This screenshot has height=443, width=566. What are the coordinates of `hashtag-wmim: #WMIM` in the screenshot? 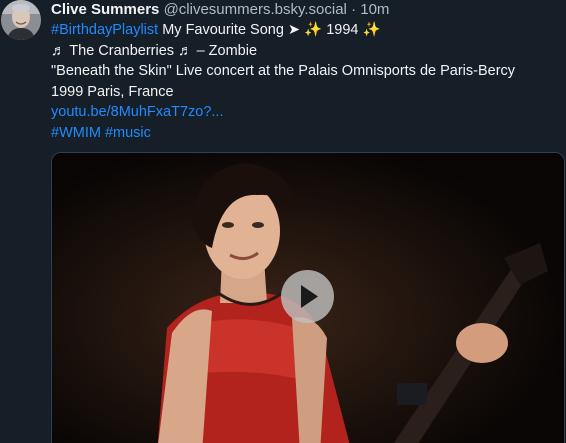 It's located at (76, 133).